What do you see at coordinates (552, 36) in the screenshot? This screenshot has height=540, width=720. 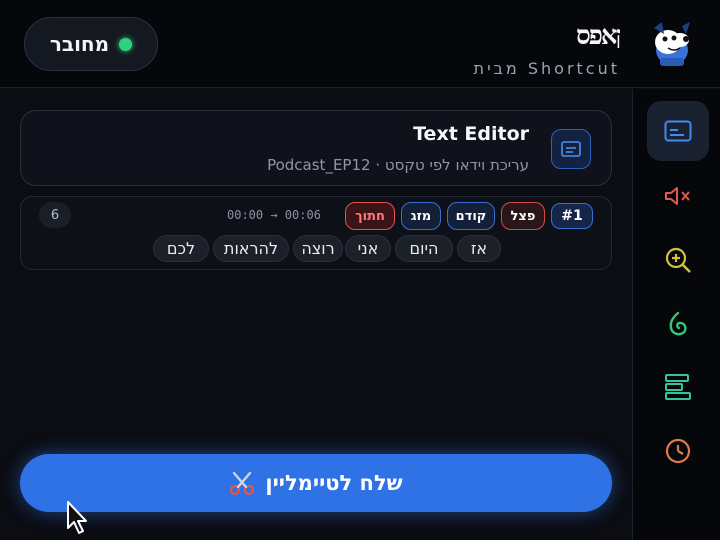 I see `brand-logo: קאפס` at bounding box center [552, 36].